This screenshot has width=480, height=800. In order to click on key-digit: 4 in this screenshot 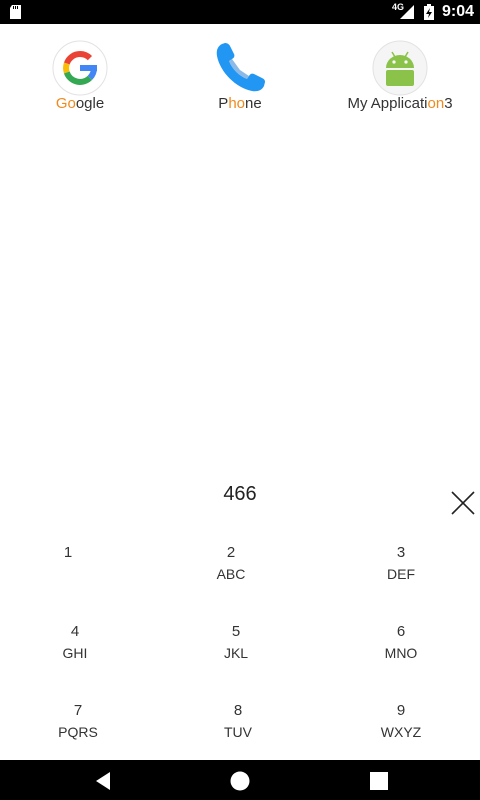, I will do `click(75, 631)`.